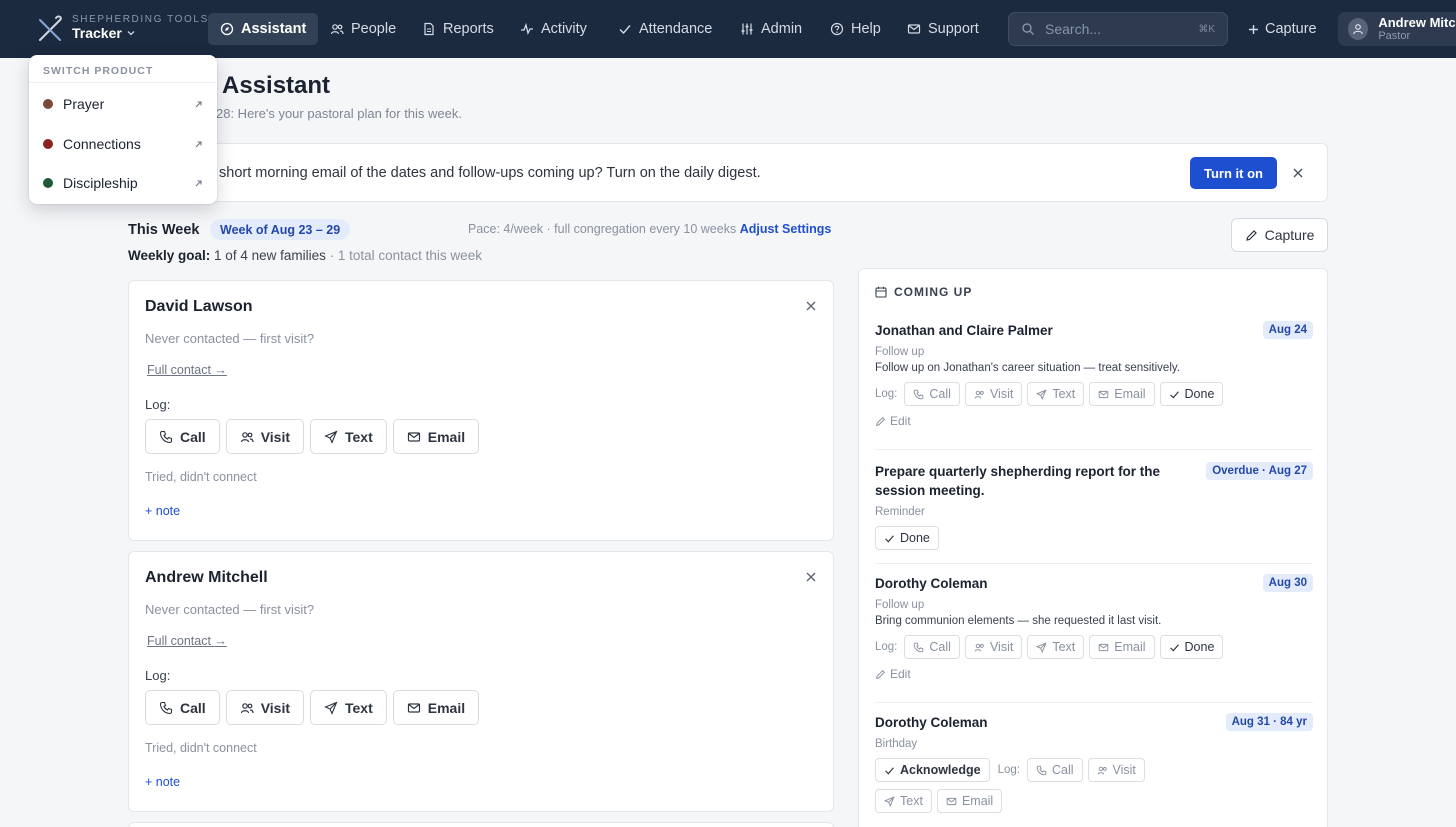  I want to click on item-title: Jonathan and Claire Palmer, so click(1094, 330).